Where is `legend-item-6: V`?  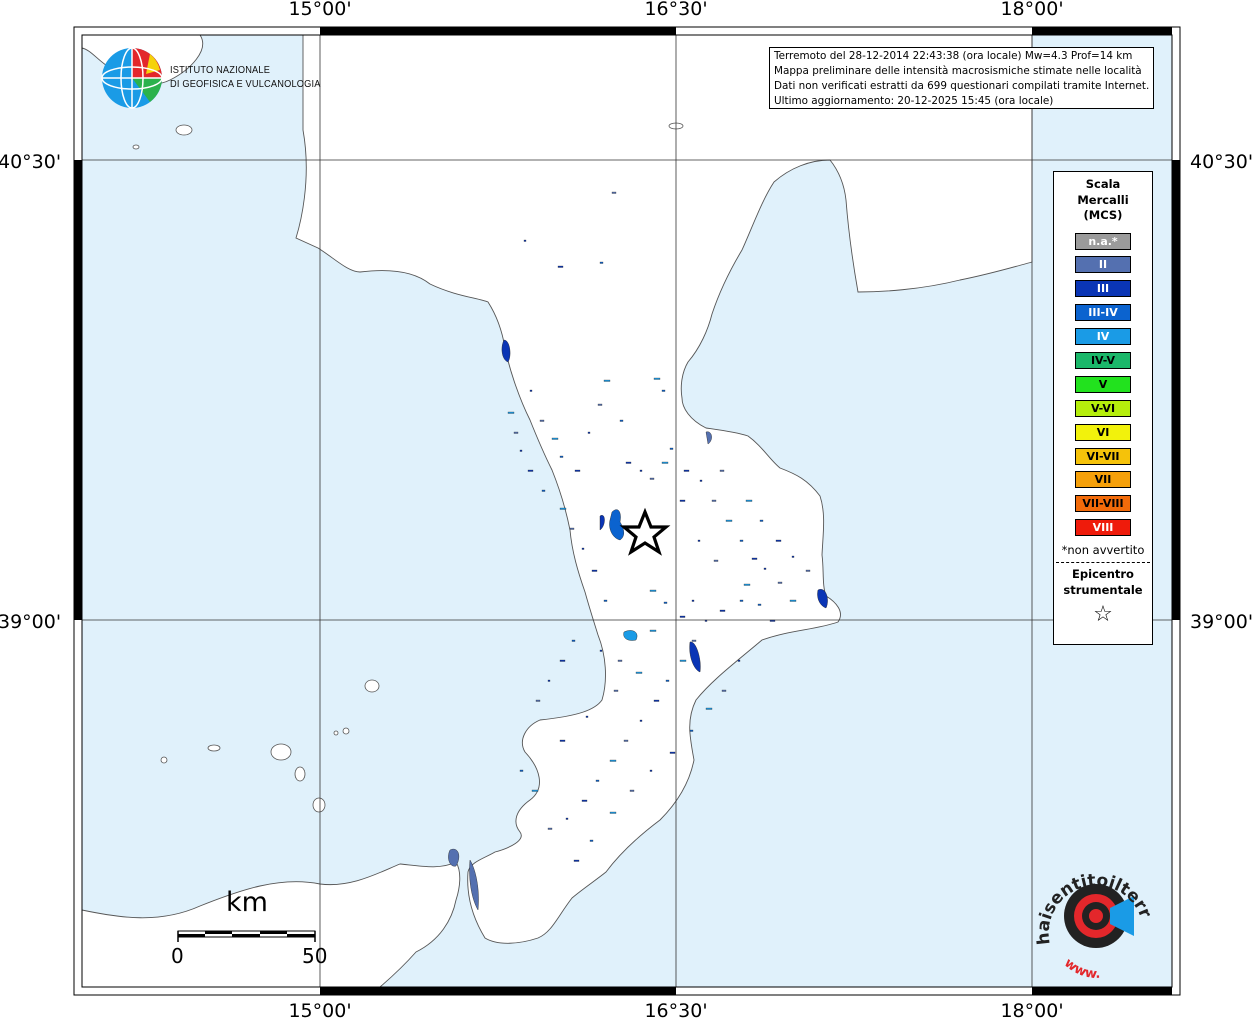 legend-item-6: V is located at coordinates (1103, 384).